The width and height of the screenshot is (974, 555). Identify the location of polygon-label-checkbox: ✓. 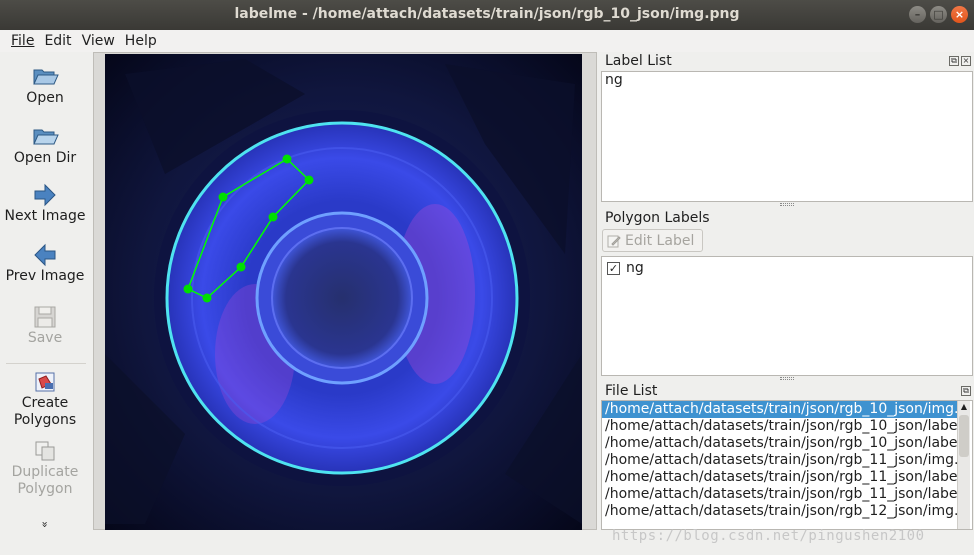
(613, 268).